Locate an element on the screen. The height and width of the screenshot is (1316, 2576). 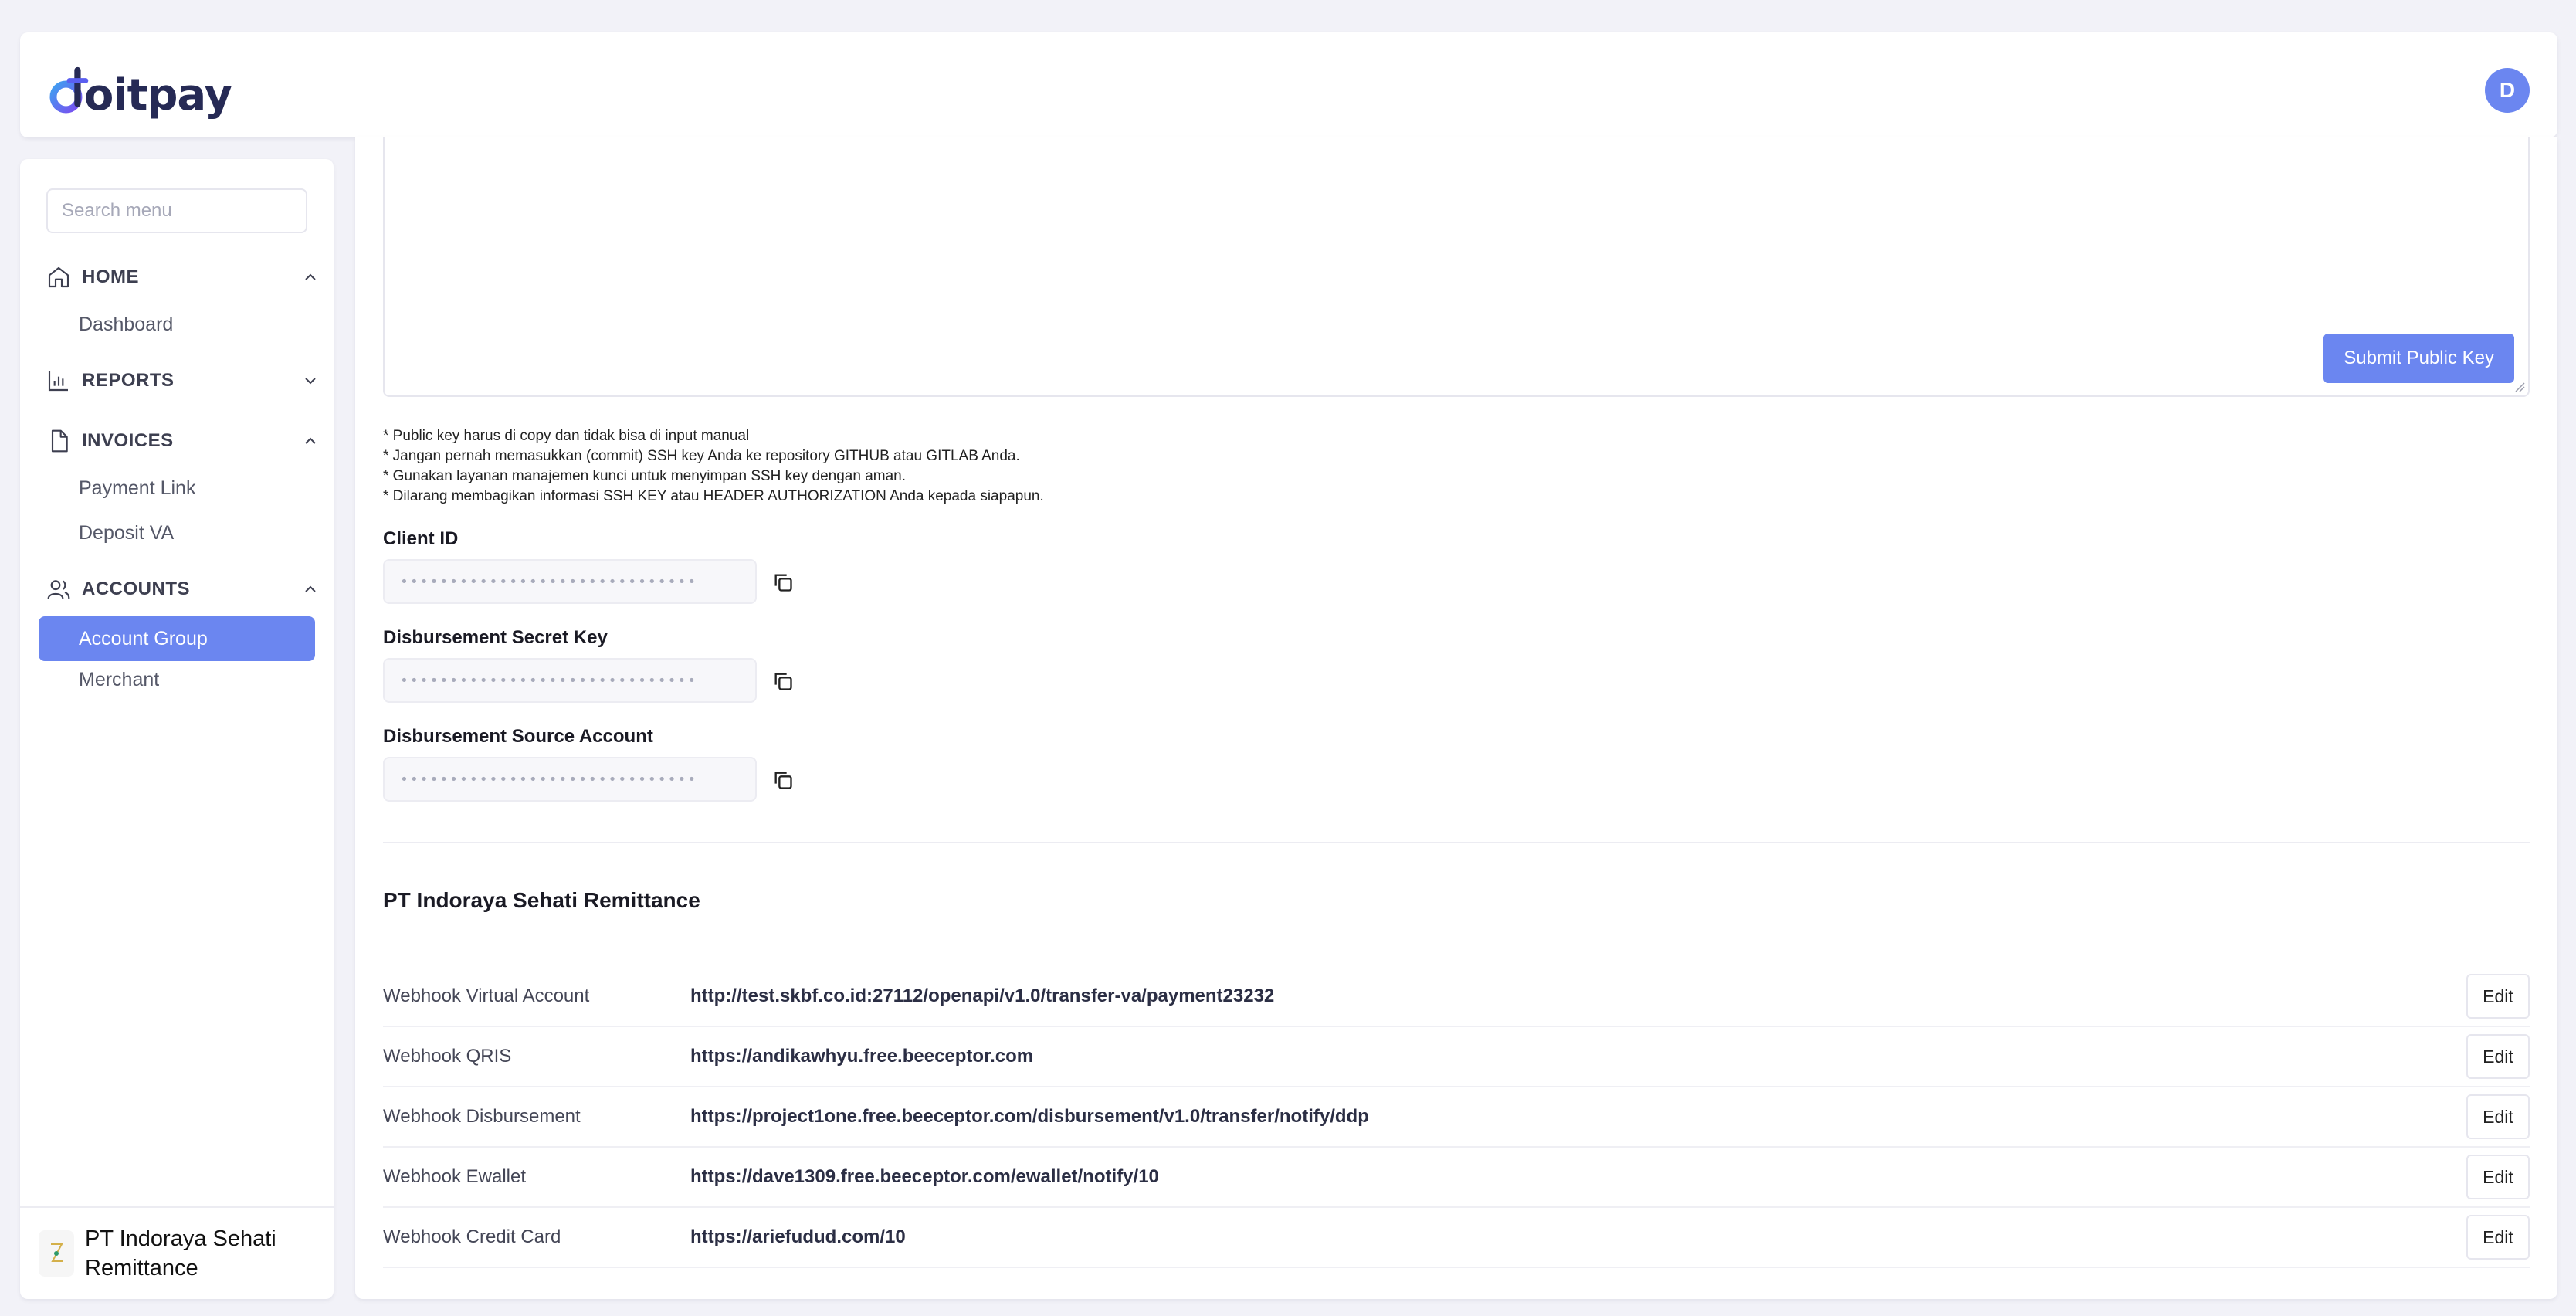
sidebar-item-account-group: Account Group is located at coordinates (177, 638).